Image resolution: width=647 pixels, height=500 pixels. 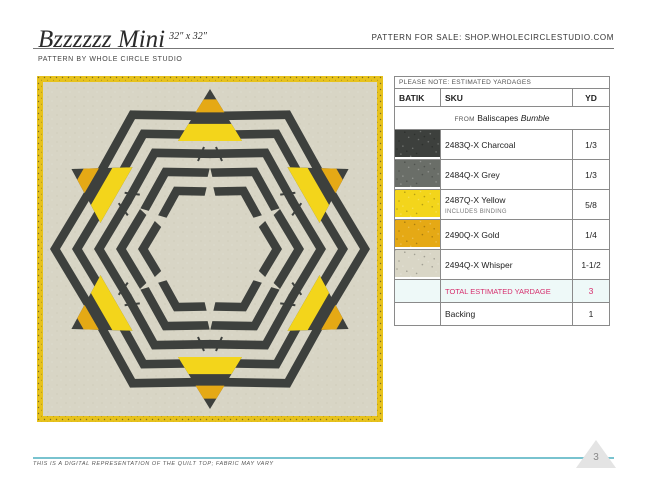 What do you see at coordinates (122, 40) in the screenshot?
I see `pattern-title: Bzzzzzz Mini 32″ x 32″` at bounding box center [122, 40].